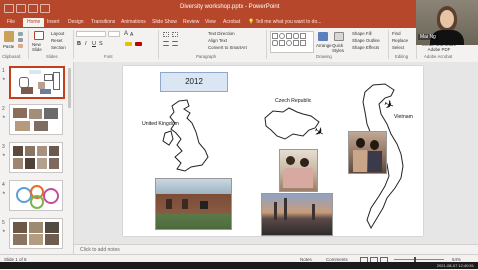 Image resolution: width=478 pixels, height=270 pixels. What do you see at coordinates (339, 36) in the screenshot?
I see `quick-styles-icon` at bounding box center [339, 36].